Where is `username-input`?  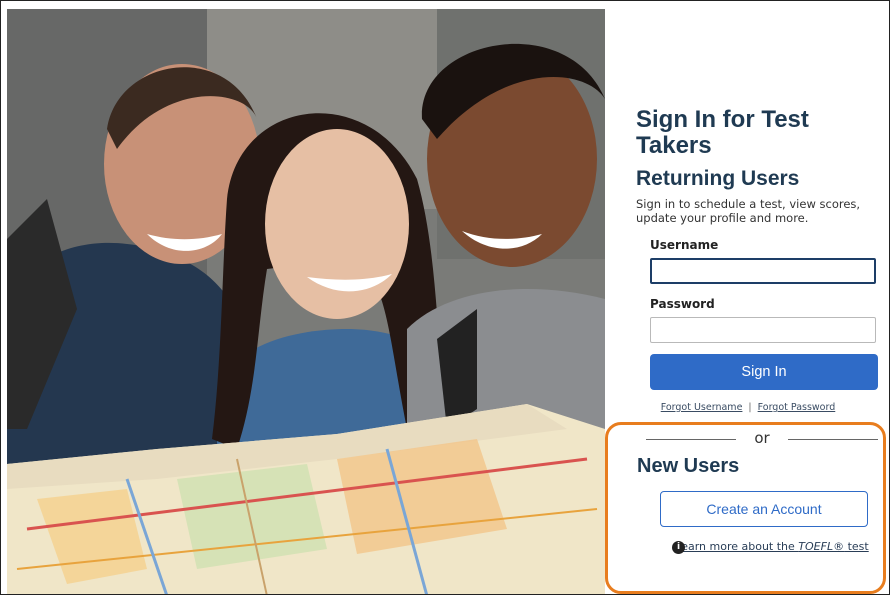 username-input is located at coordinates (763, 271).